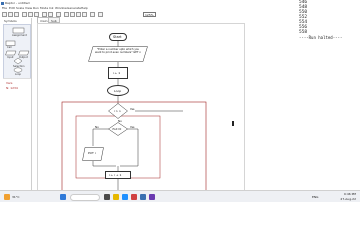  Describe the element at coordinates (97, 127) in the screenshot. I see `branch-no-label: No` at that location.